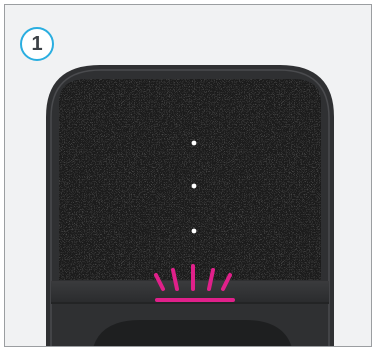 Image resolution: width=377 pixels, height=352 pixels. Describe the element at coordinates (194, 143) in the screenshot. I see `indicator-dot-top` at that location.